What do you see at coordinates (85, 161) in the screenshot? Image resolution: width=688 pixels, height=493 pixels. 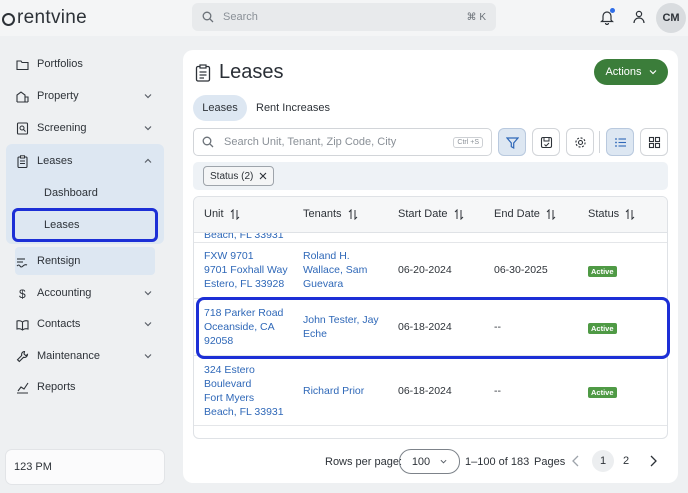 I see `sidebar-item-leases: Leases` at bounding box center [85, 161].